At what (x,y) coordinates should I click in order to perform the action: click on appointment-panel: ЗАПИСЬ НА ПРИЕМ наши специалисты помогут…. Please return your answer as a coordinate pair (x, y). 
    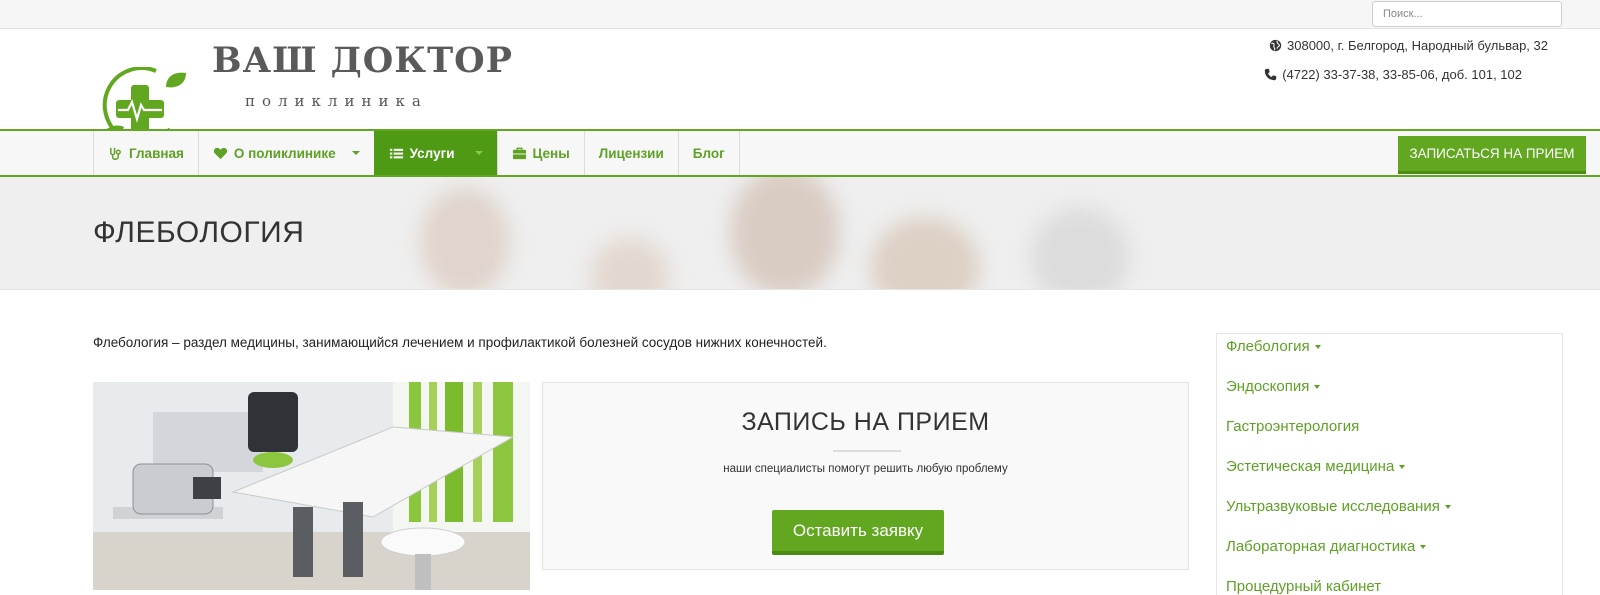
    Looking at the image, I should click on (865, 476).